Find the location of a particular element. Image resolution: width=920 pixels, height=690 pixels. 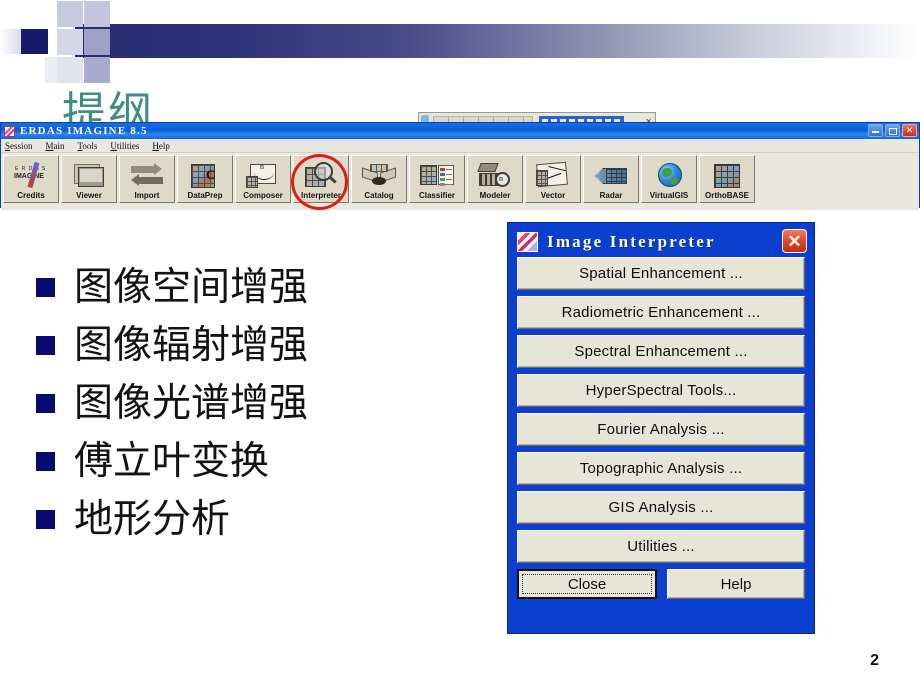

menu-item-main: Main is located at coordinates (55, 146).